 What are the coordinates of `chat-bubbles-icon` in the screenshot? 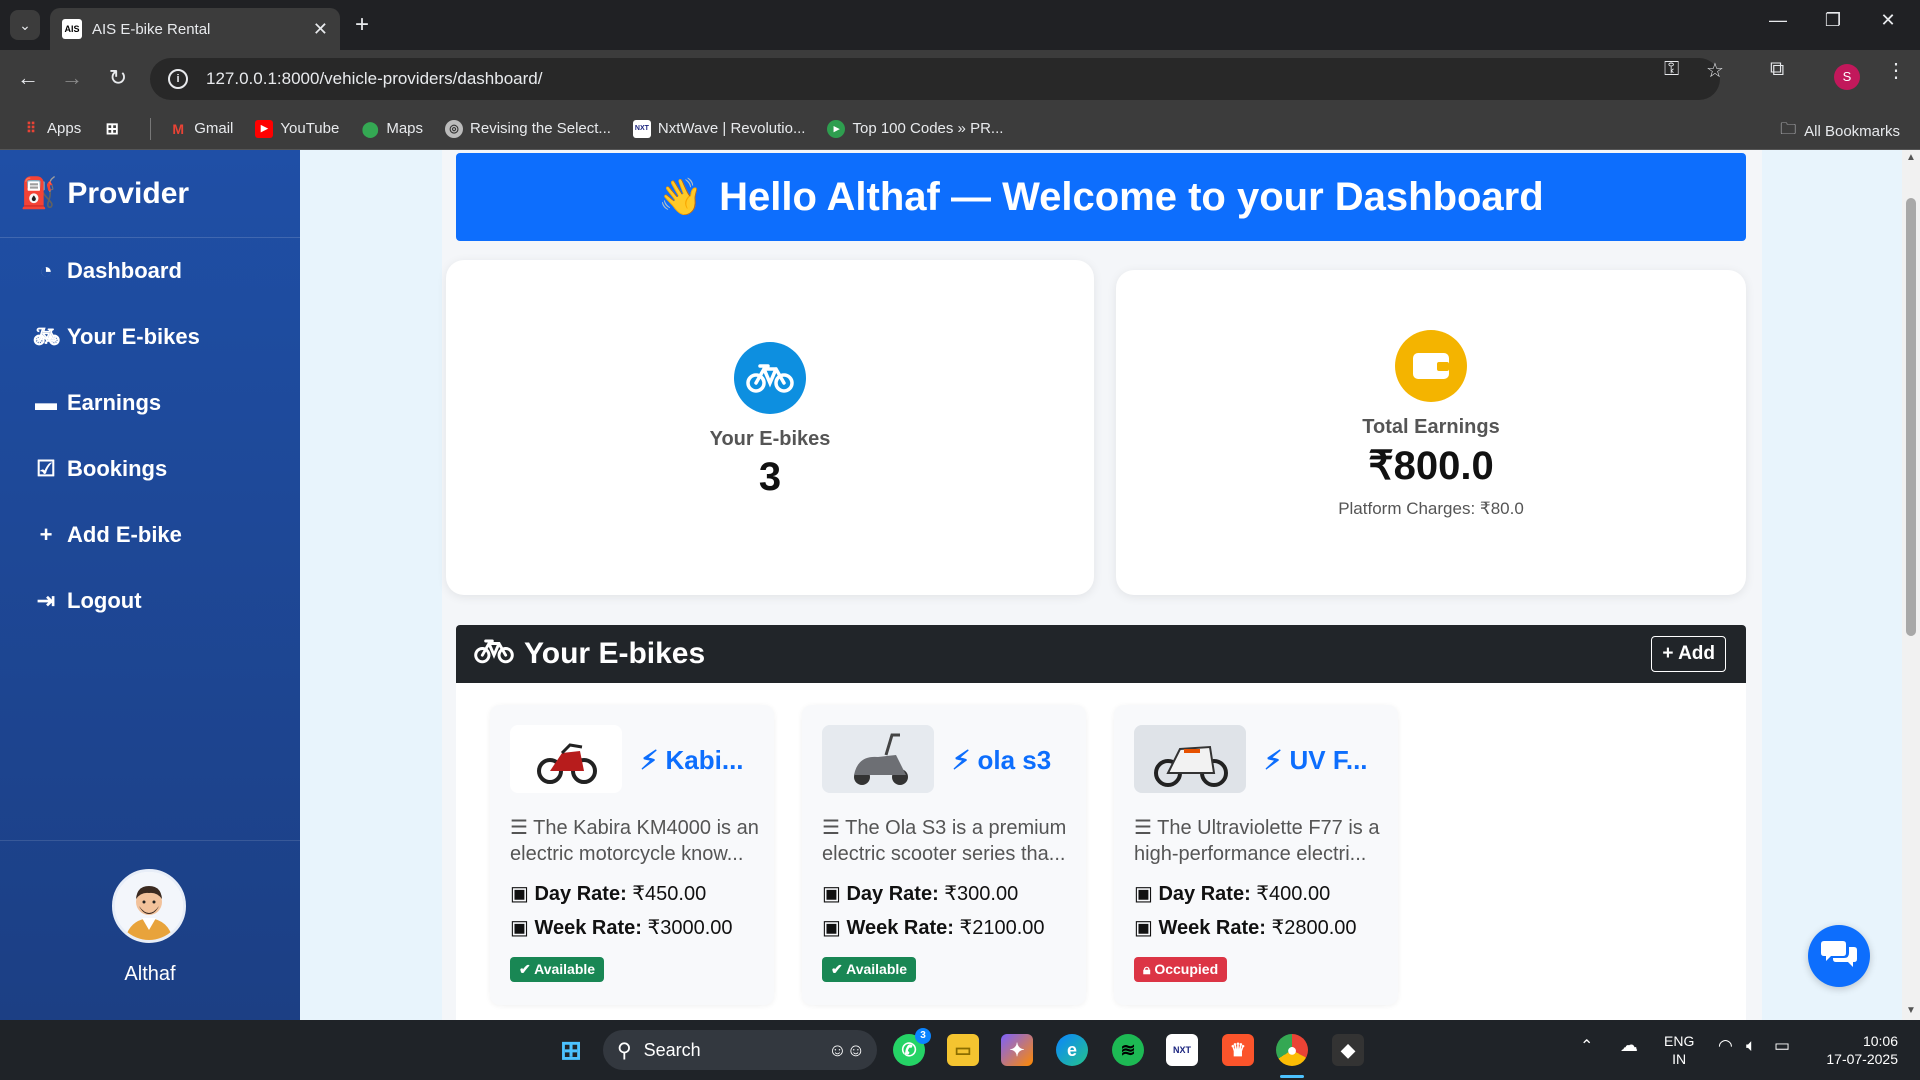 It's located at (1839, 956).